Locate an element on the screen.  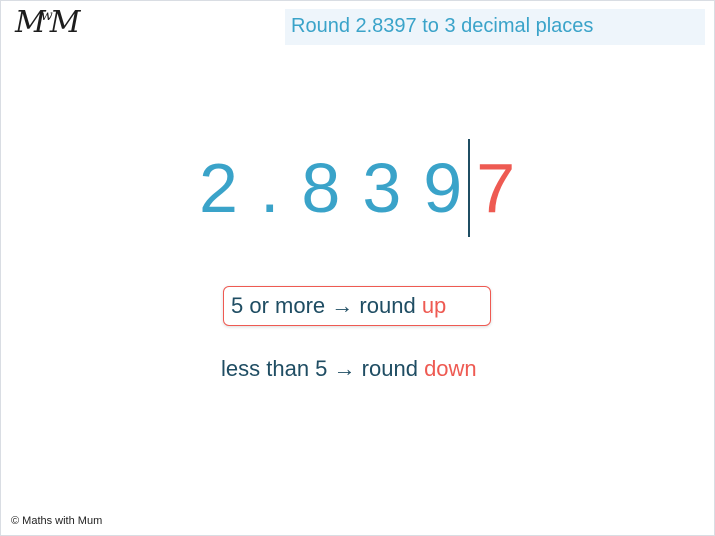
digit-thousandths: 9 is located at coordinates (443, 188).